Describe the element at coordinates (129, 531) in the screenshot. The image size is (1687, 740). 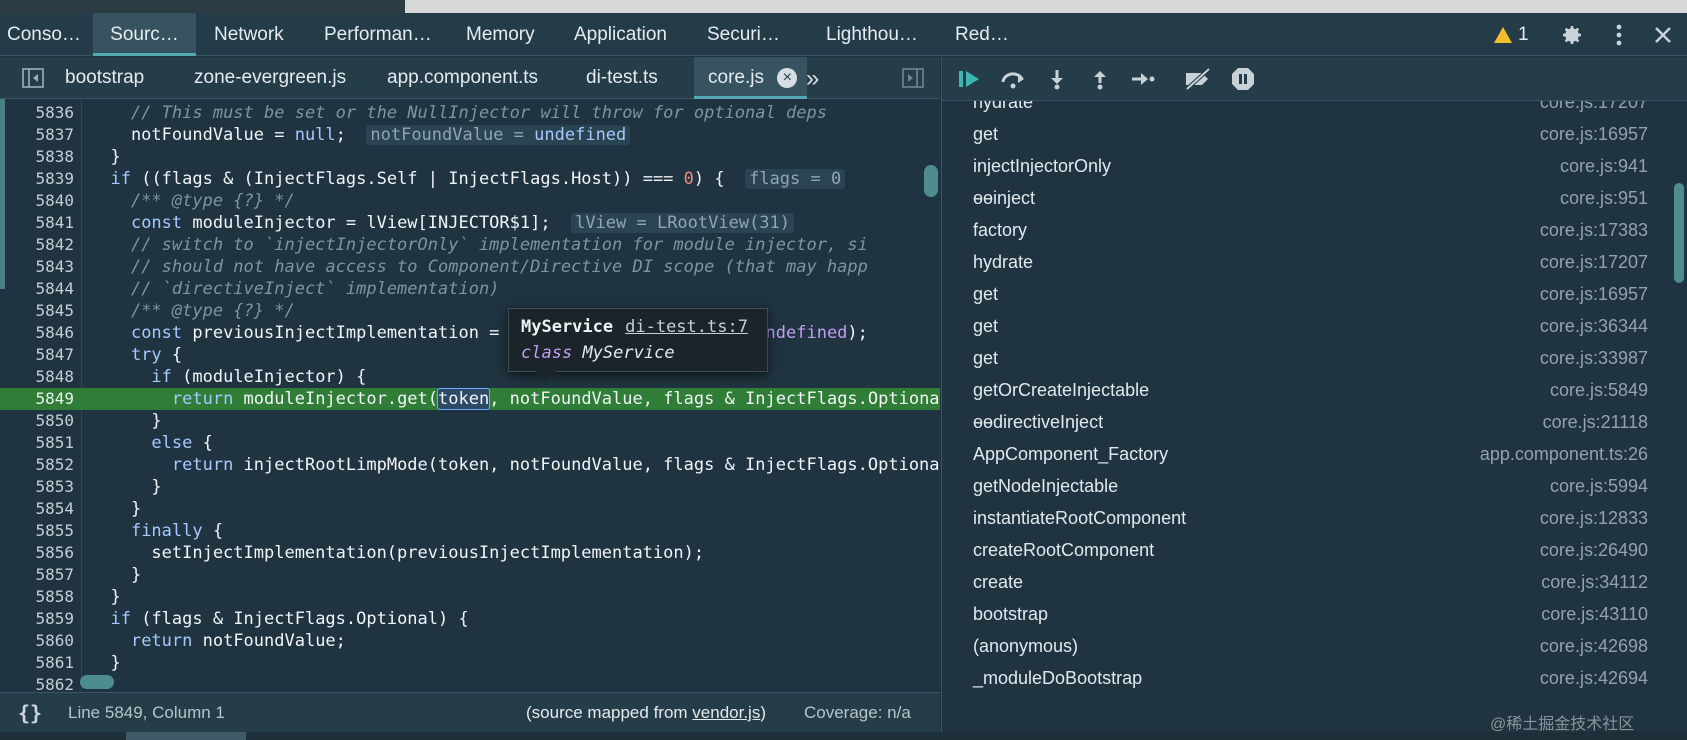
I see `code-line: 5855 finally {` at that location.